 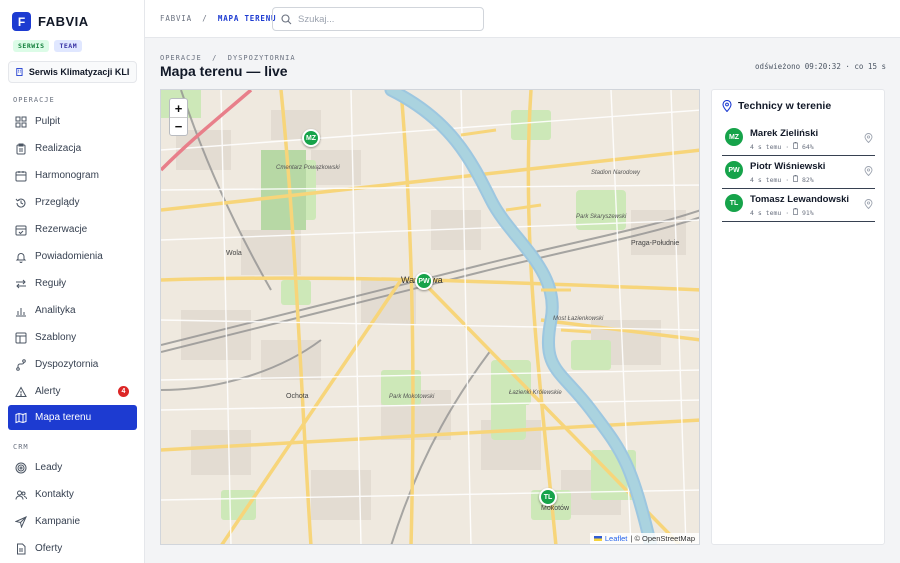 What do you see at coordinates (548, 497) in the screenshot?
I see `map-marker-tl: TL` at bounding box center [548, 497].